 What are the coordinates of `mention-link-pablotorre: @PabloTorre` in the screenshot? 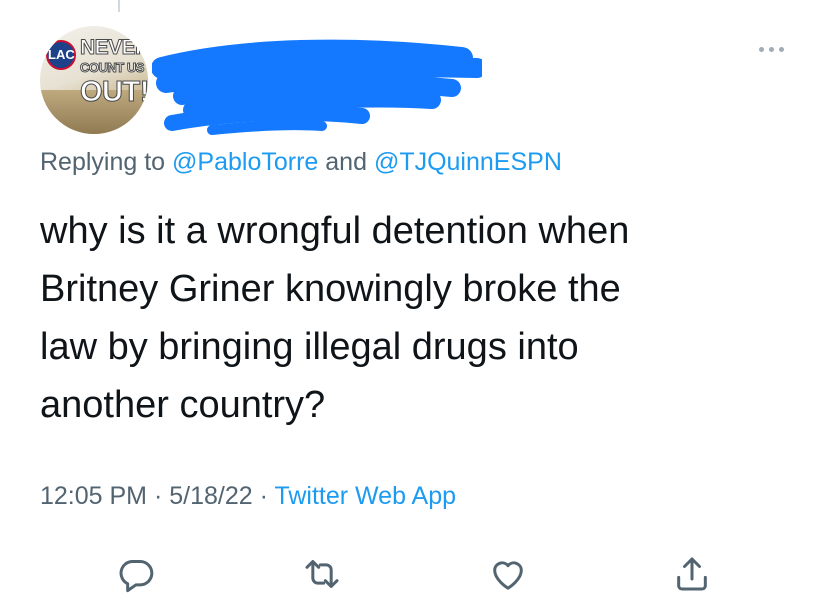 It's located at (245, 162).